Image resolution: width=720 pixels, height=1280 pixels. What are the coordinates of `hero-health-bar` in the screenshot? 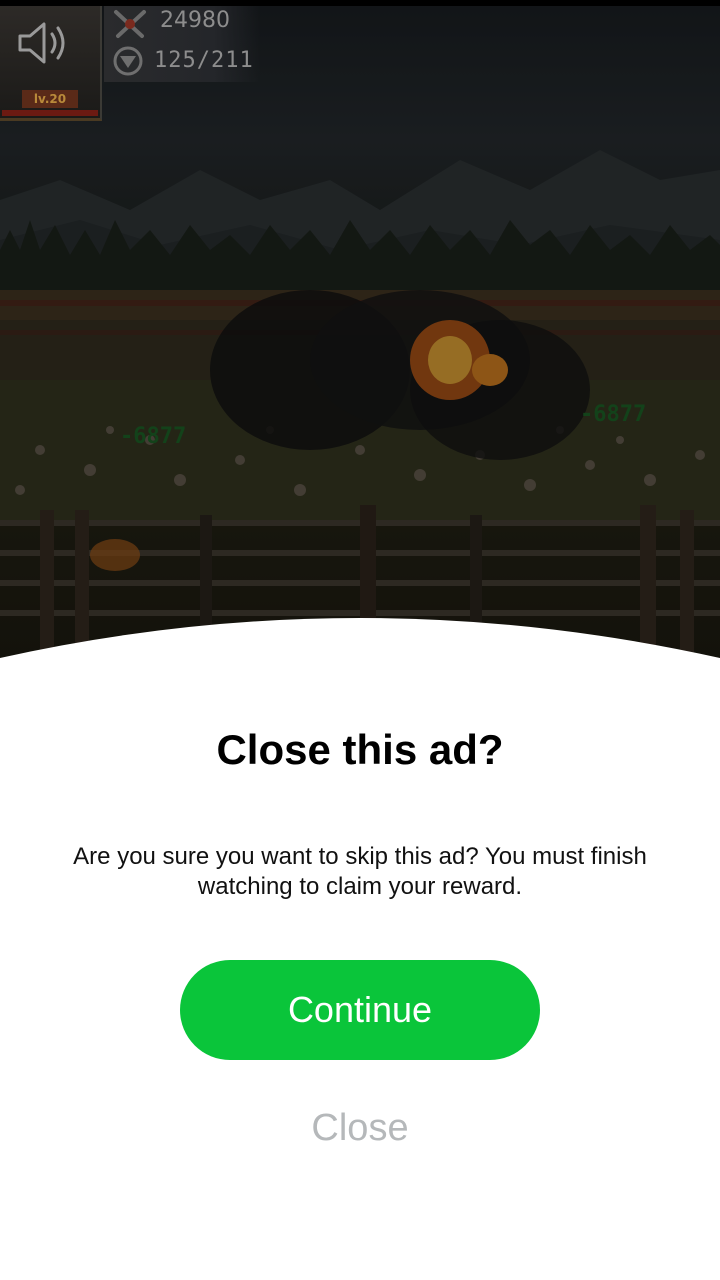 It's located at (50, 113).